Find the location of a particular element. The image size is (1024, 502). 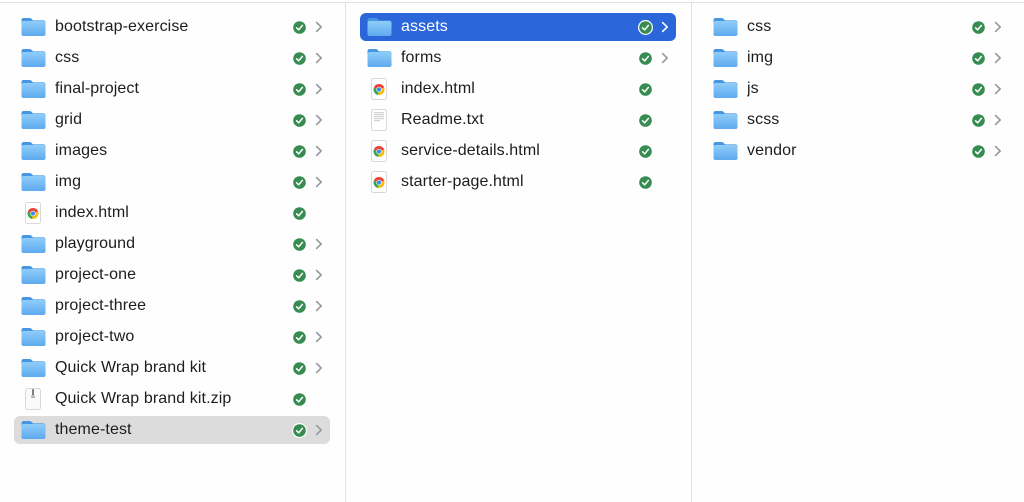

zip-archive-icon is located at coordinates (33, 399).